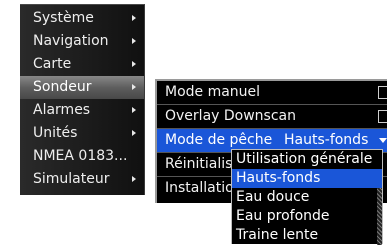 The height and width of the screenshot is (245, 387). I want to click on dropdown-option-eau-profonde: Eau profonde, so click(307, 216).